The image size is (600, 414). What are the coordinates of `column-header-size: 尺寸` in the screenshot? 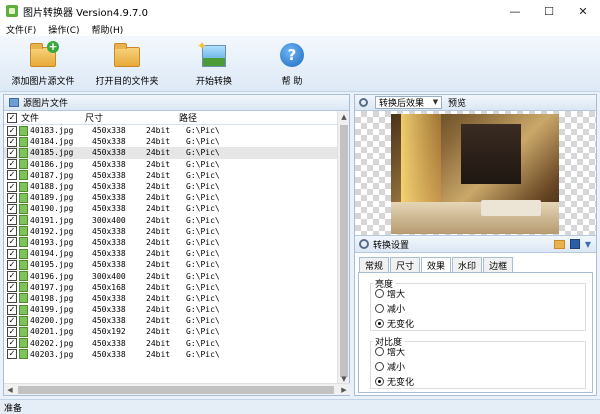 It's located at (132, 117).